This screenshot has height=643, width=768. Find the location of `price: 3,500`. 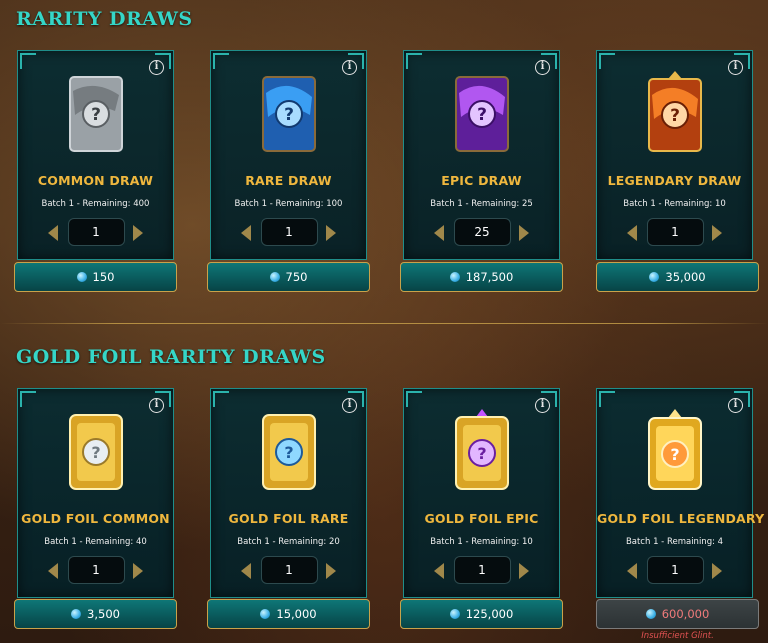

price: 3,500 is located at coordinates (103, 614).